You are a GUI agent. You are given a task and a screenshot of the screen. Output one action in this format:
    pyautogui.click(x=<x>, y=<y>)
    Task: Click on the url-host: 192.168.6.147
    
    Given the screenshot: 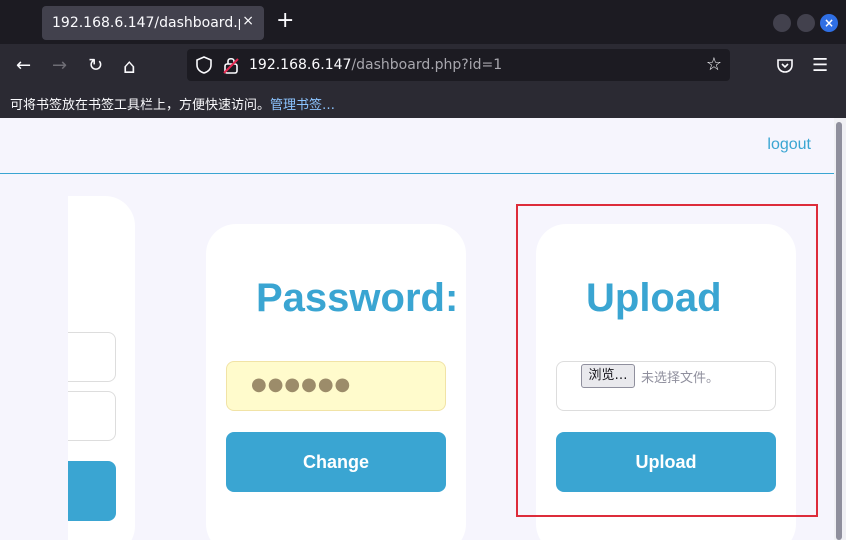 What is the action you would take?
    pyautogui.click(x=300, y=65)
    